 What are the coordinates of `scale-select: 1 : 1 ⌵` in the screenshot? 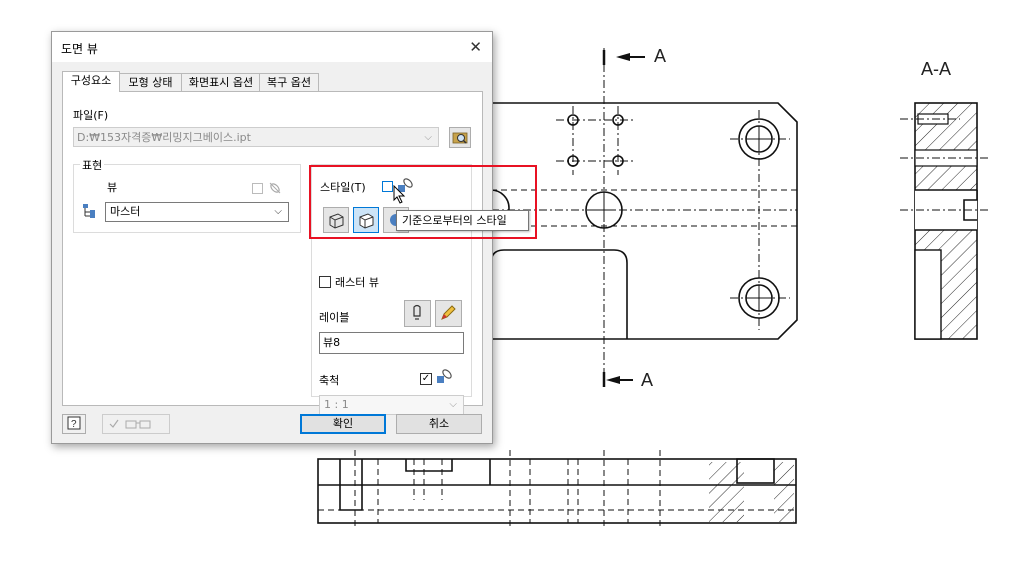 It's located at (391, 405).